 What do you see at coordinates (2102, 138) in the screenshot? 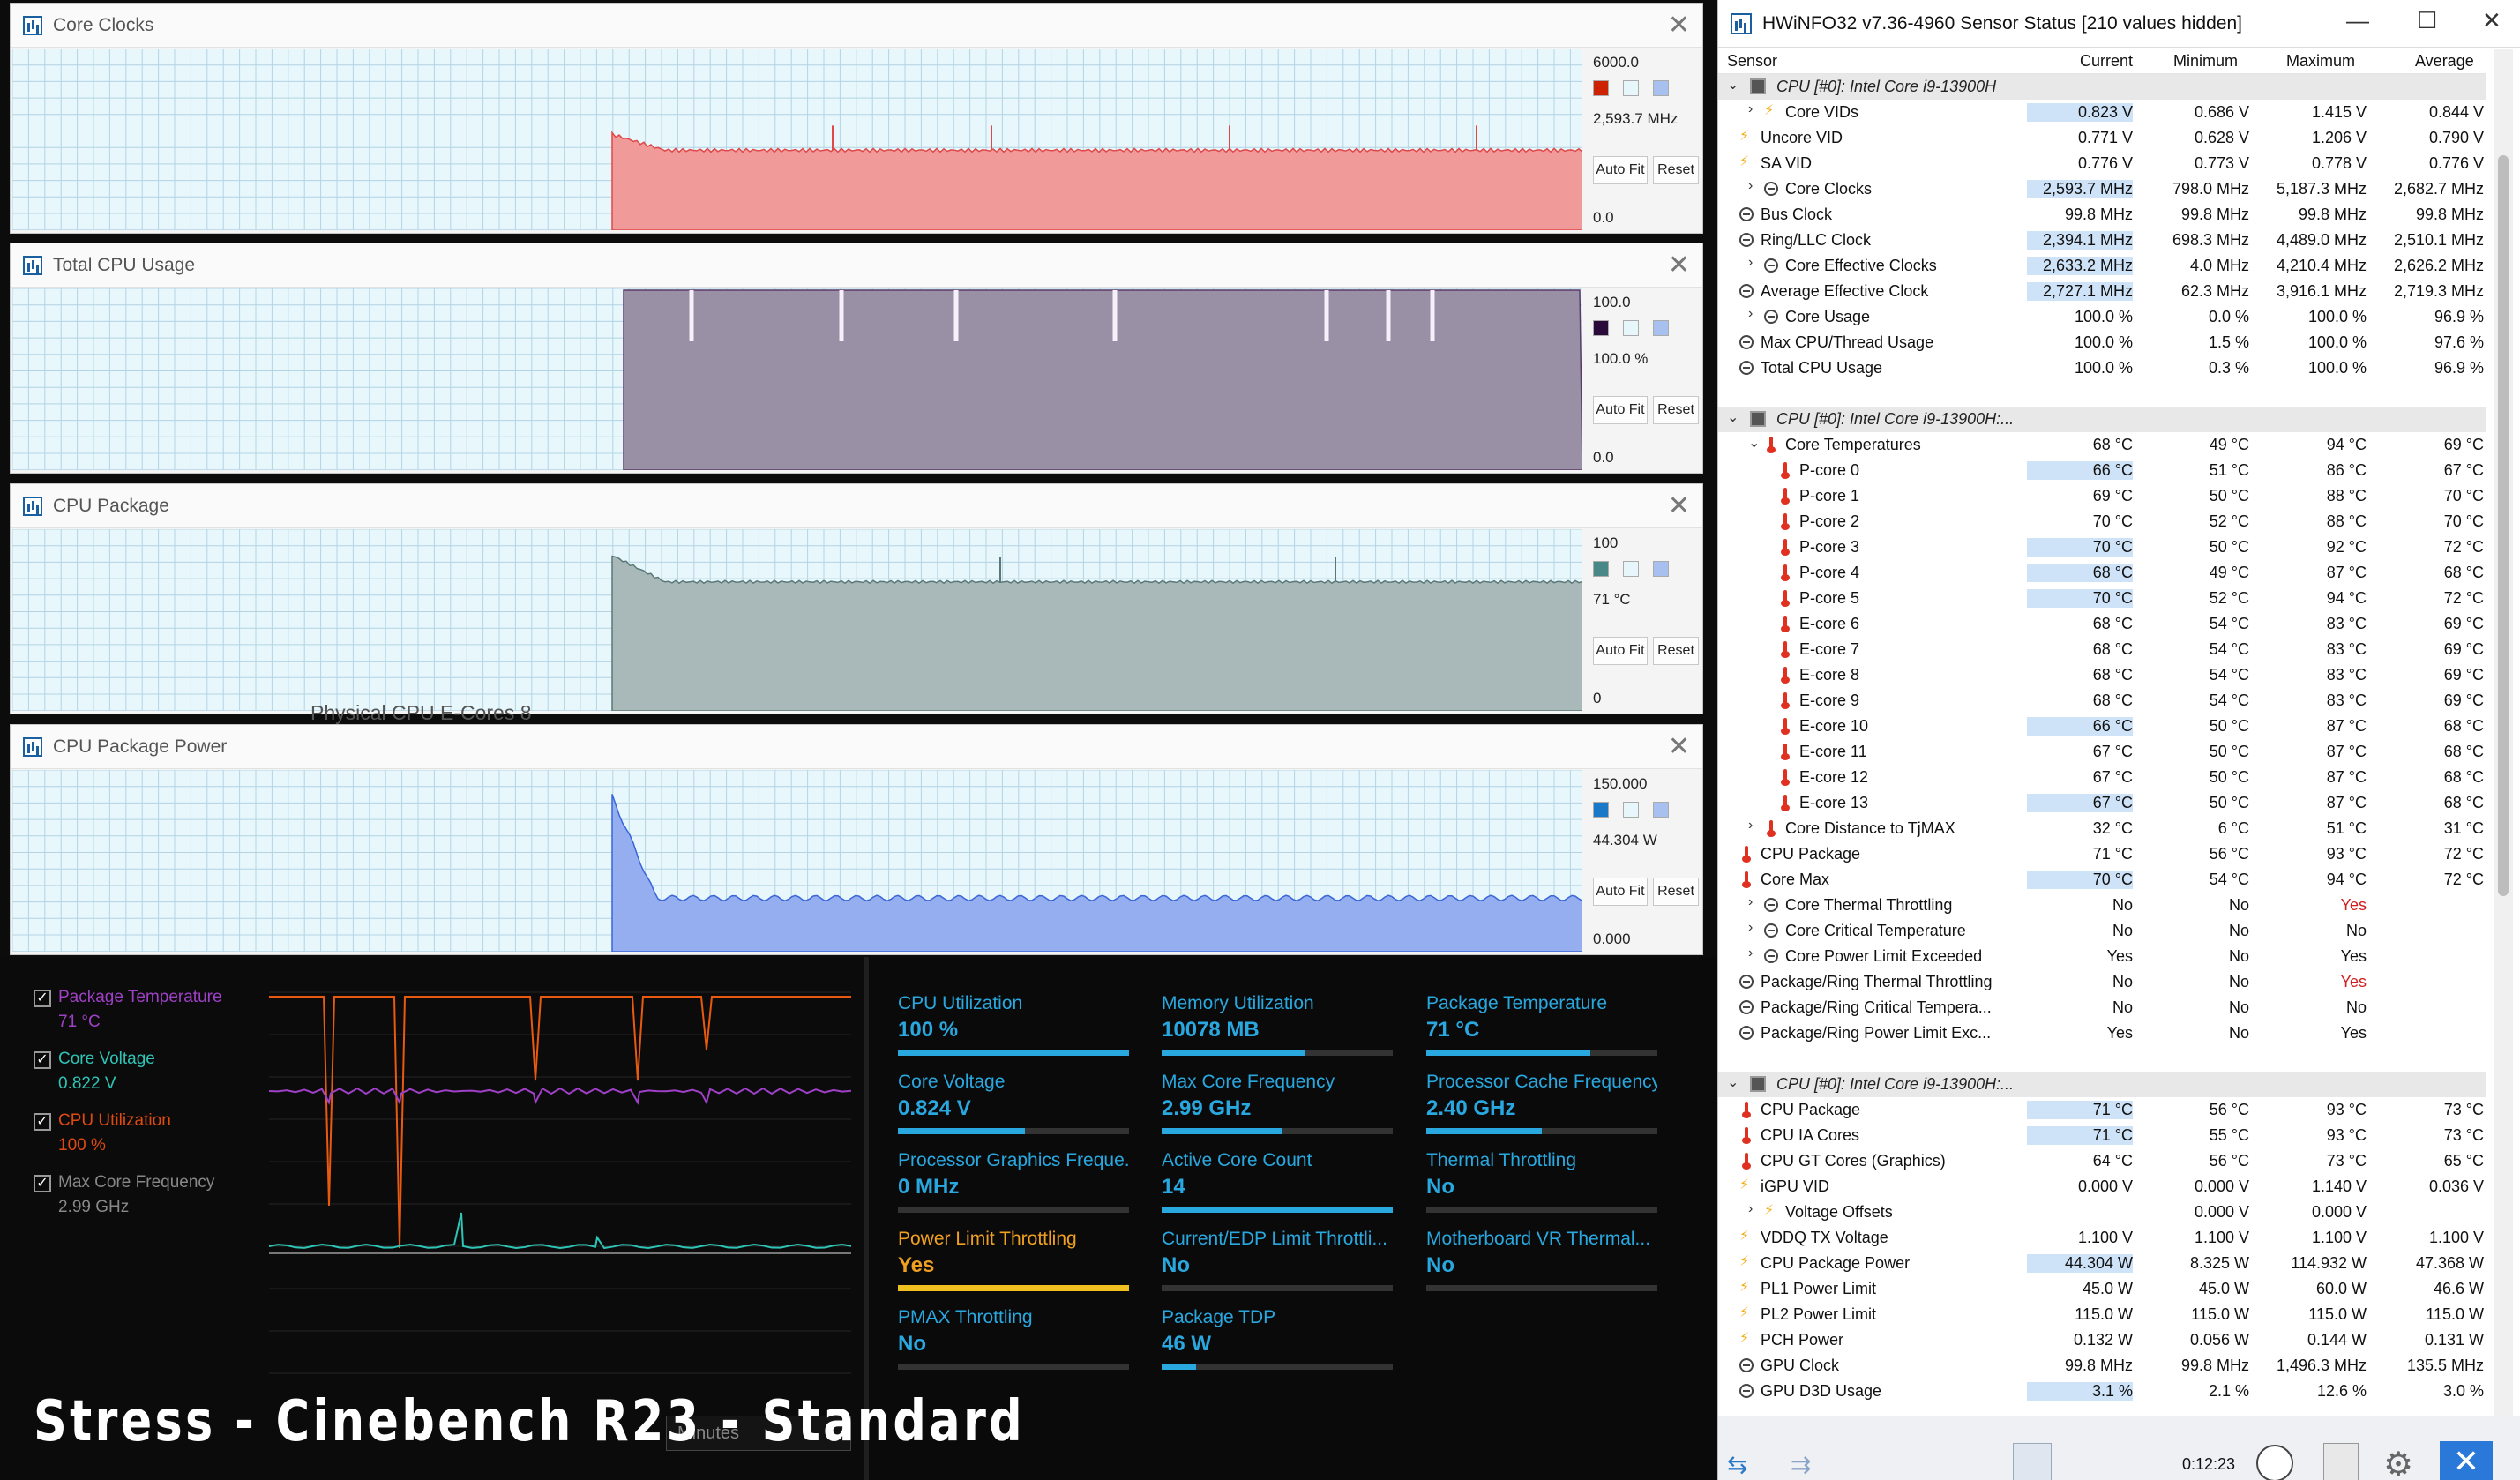
I see `sensor-row: Uncore VID 0.771 V 0.628 V 1.206 V 0.790 V` at bounding box center [2102, 138].